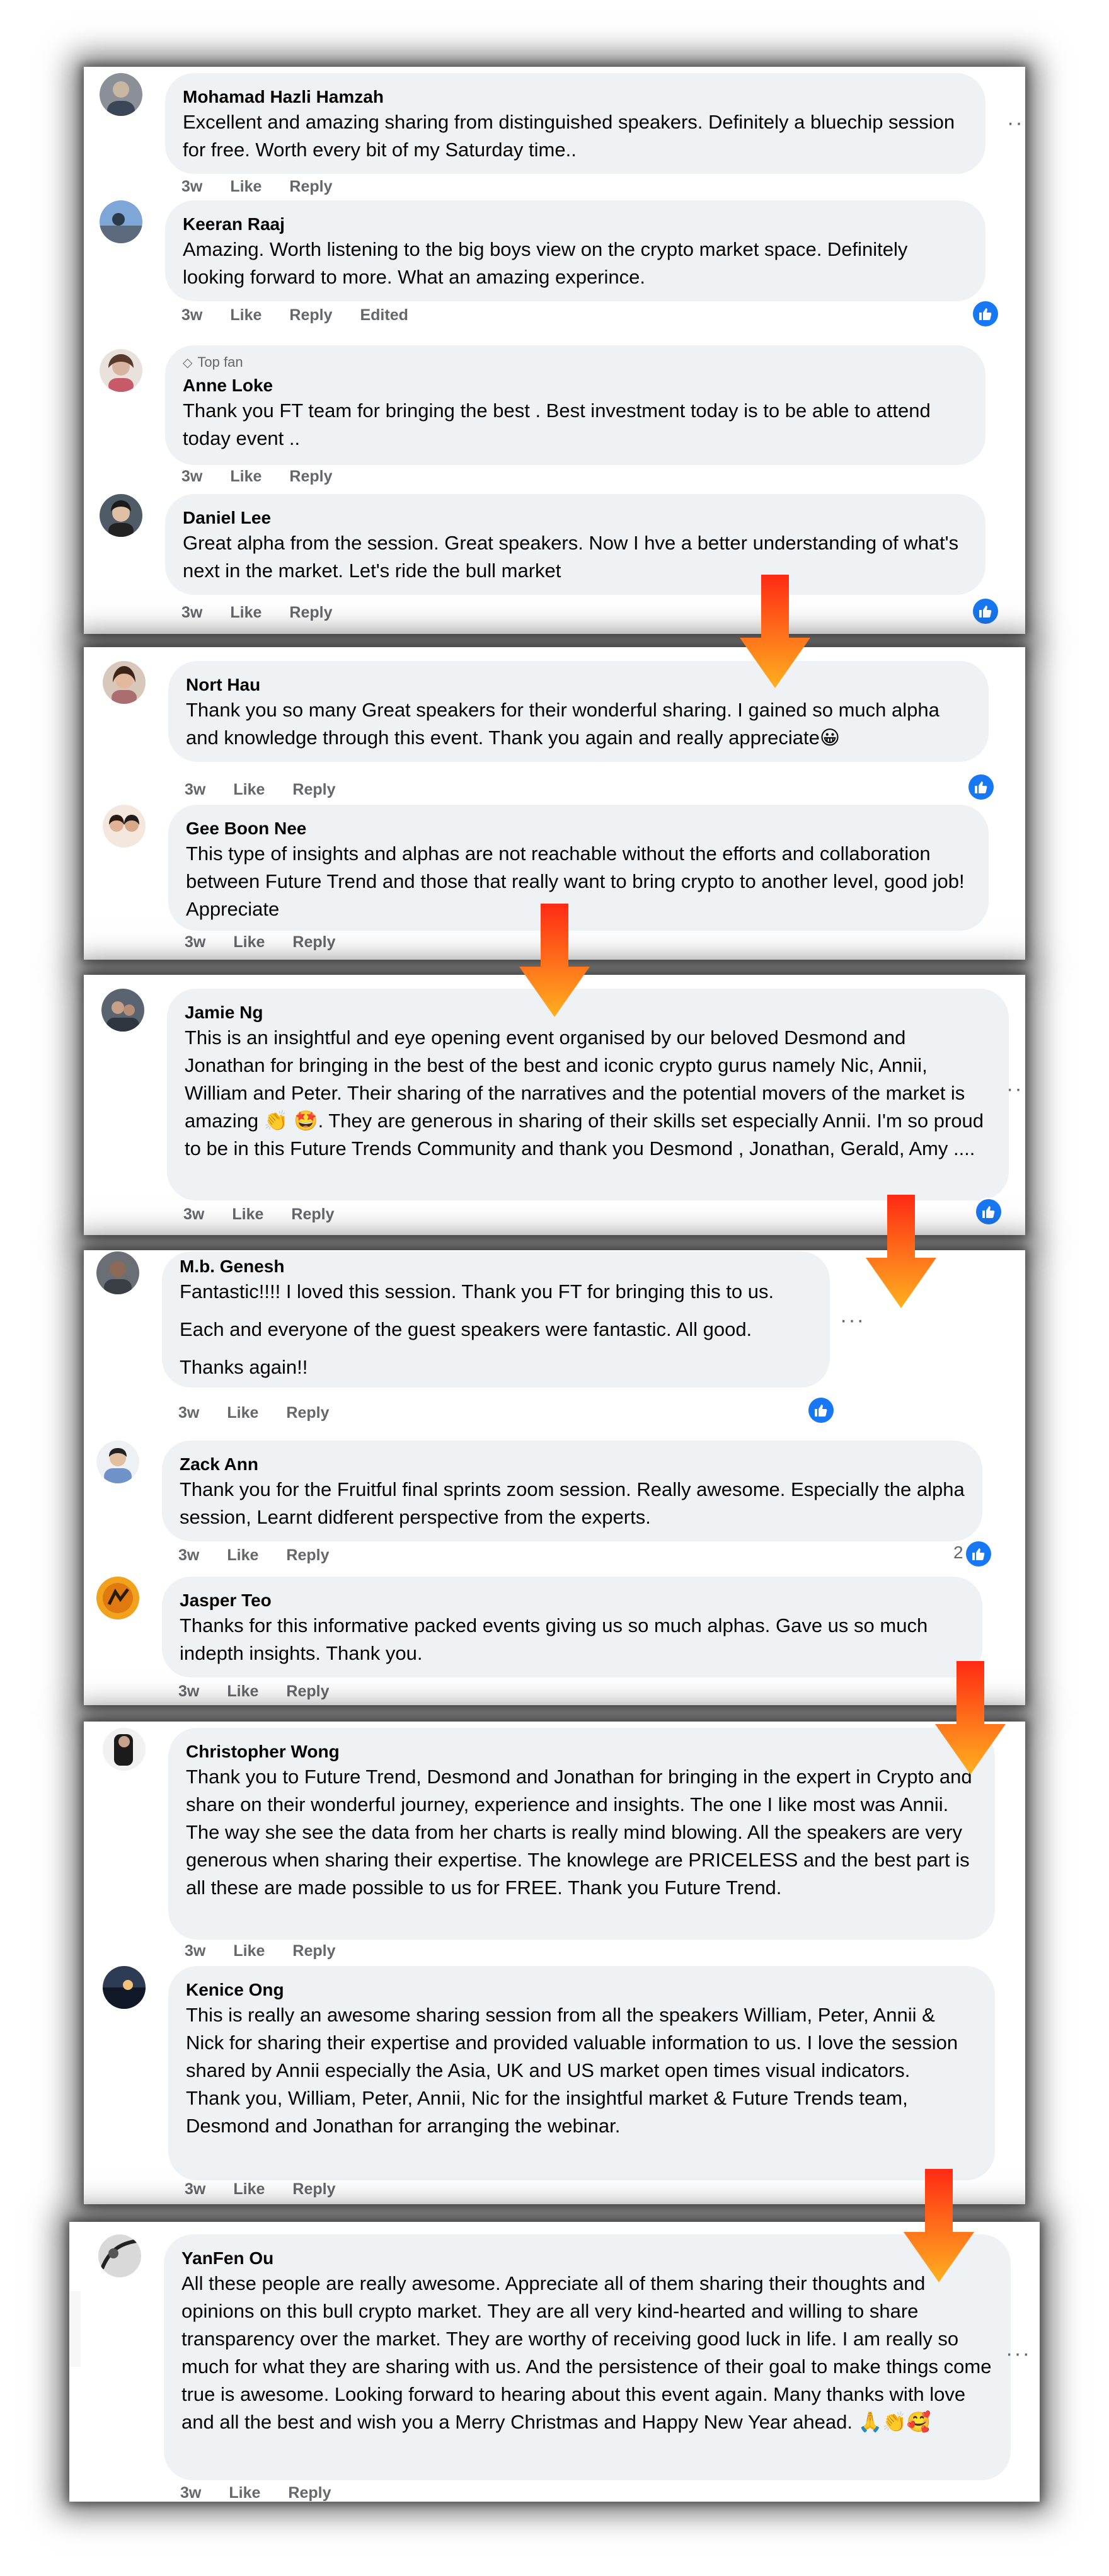 The image size is (1109, 2576). What do you see at coordinates (496, 1266) in the screenshot?
I see `commenter-name: M.b. Genesh` at bounding box center [496, 1266].